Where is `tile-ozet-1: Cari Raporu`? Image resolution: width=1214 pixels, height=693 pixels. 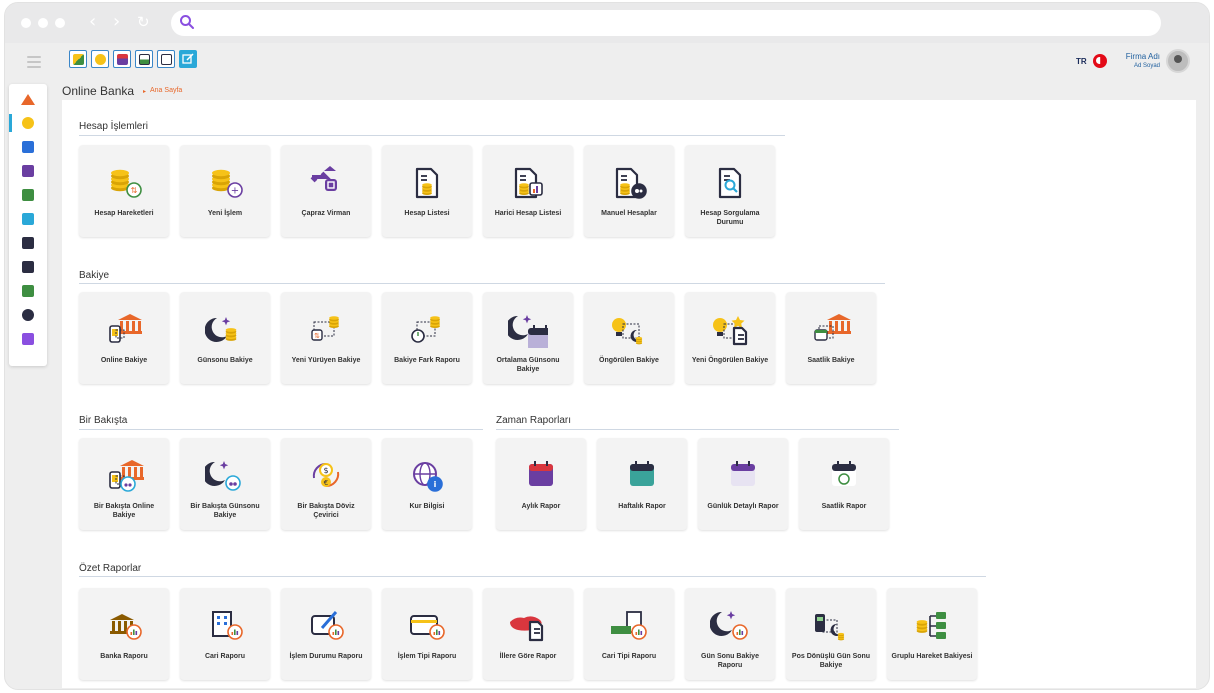
tile-ozet-1: Cari Raporu is located at coordinates (225, 634).